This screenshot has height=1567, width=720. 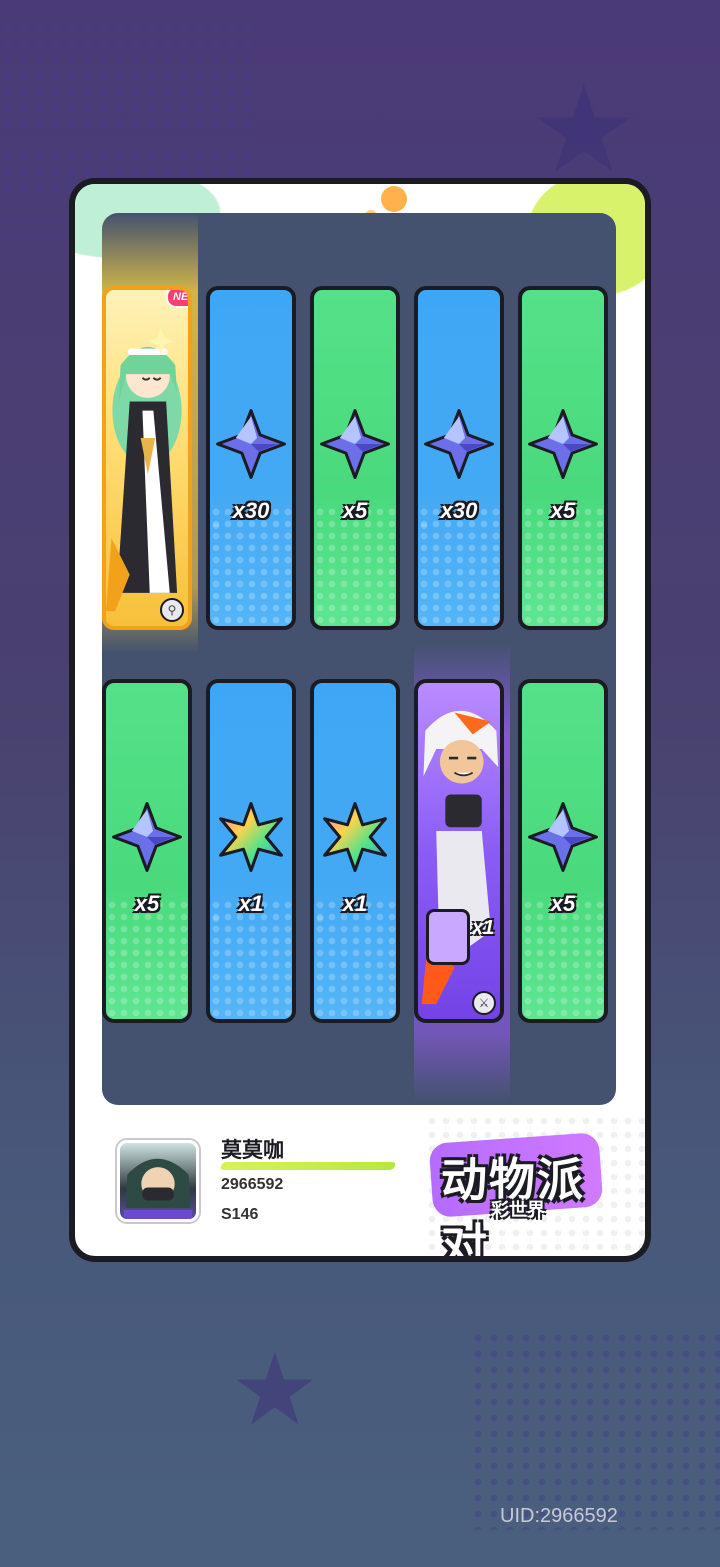 I want to click on character-quantity: x1, so click(x=483, y=928).